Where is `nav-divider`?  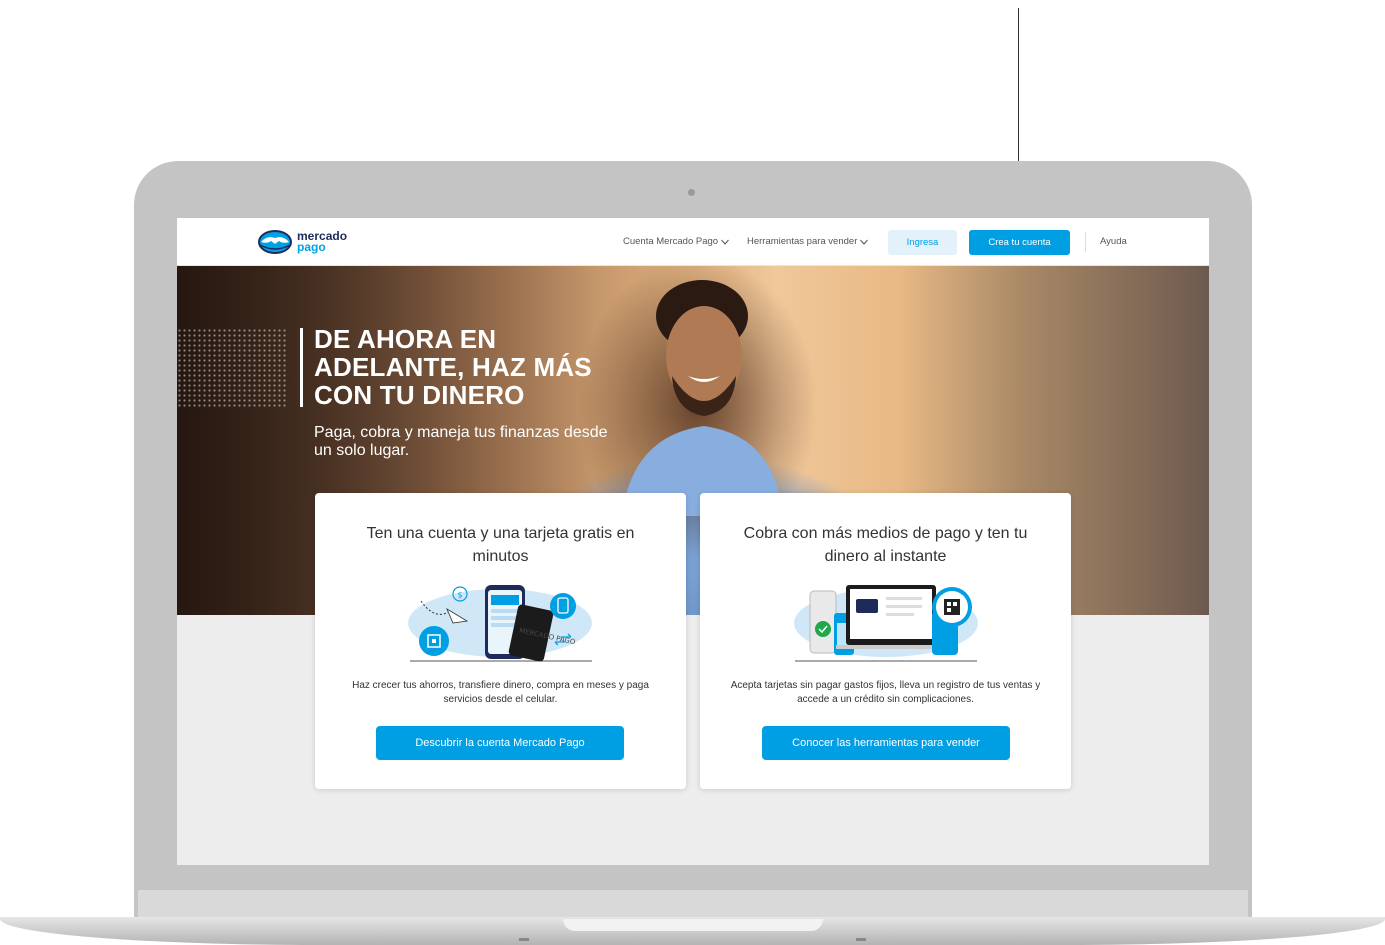 nav-divider is located at coordinates (1085, 242).